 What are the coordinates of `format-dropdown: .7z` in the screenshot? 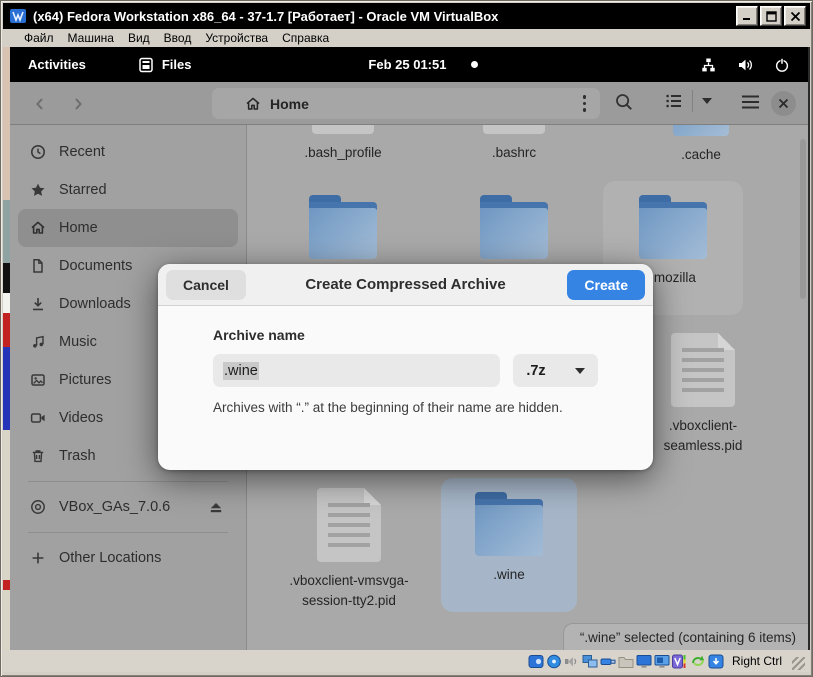 It's located at (555, 370).